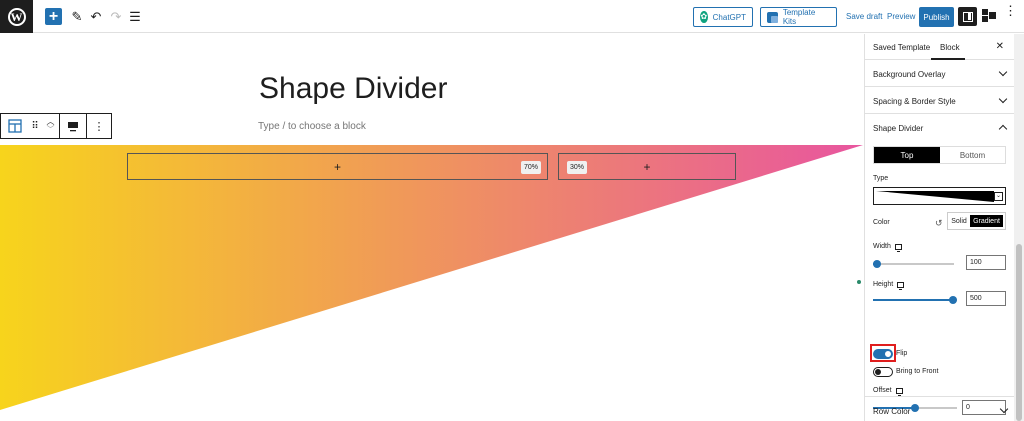 Image resolution: width=1024 pixels, height=421 pixels. What do you see at coordinates (1019, 227) in the screenshot?
I see `sidebar-scrollbar` at bounding box center [1019, 227].